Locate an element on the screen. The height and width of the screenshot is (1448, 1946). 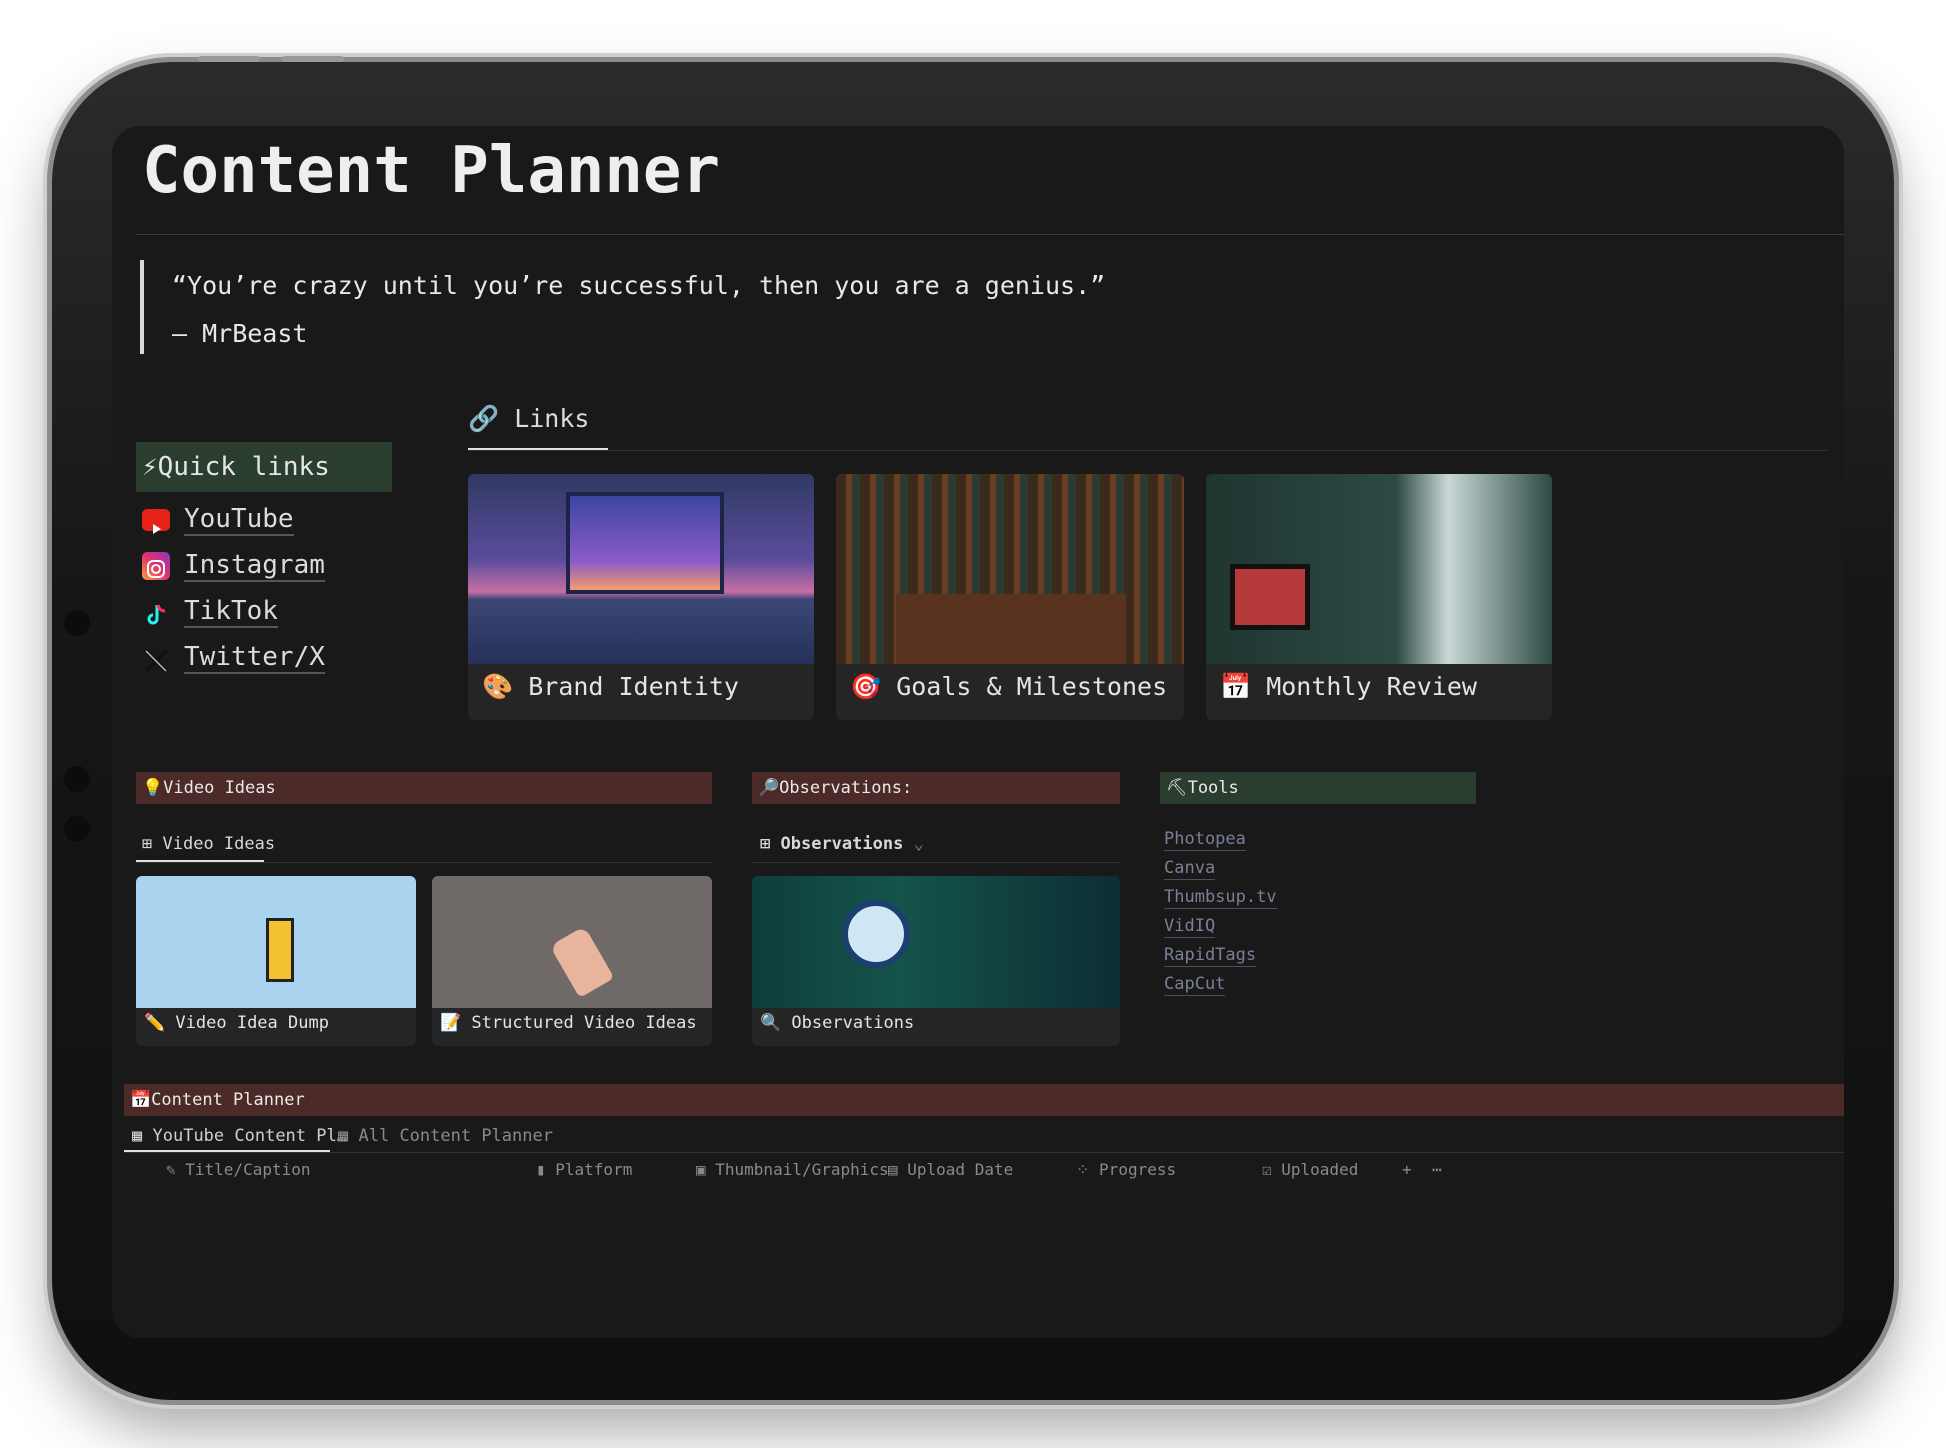
quick-link-label: Twitter/X is located at coordinates (254, 658).